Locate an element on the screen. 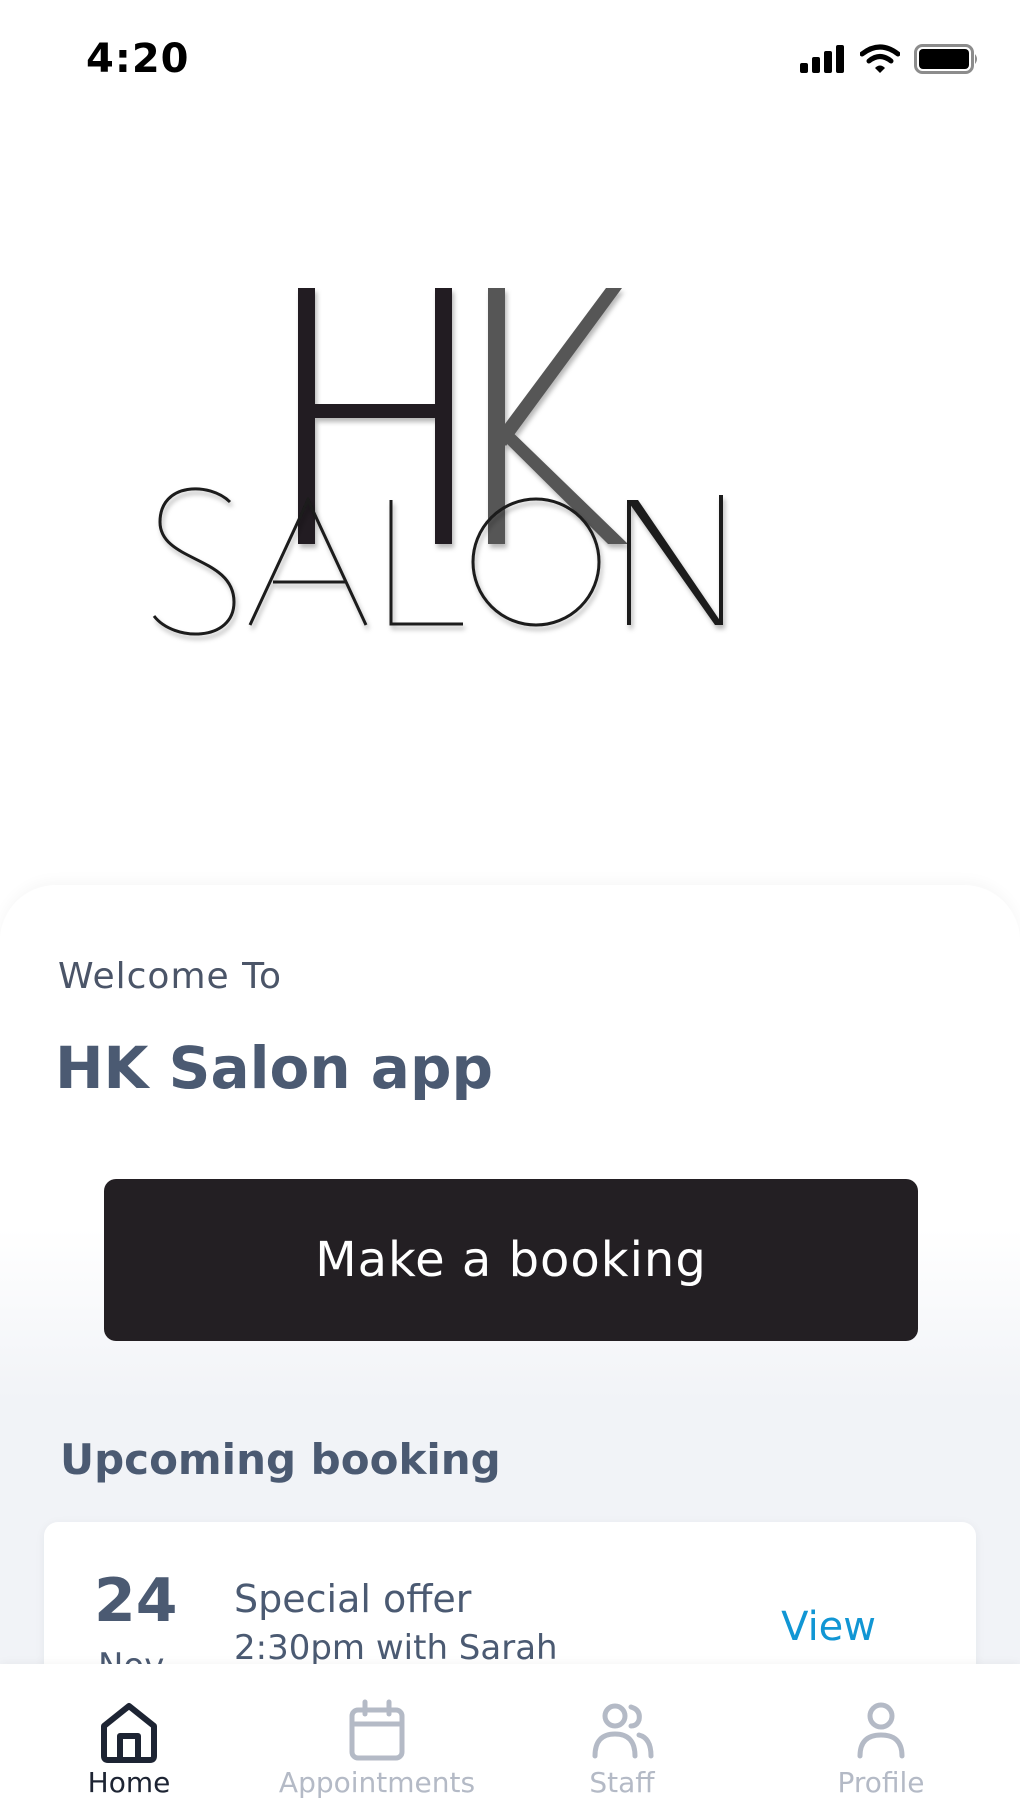  tab-staff: Staff is located at coordinates (622, 1738).